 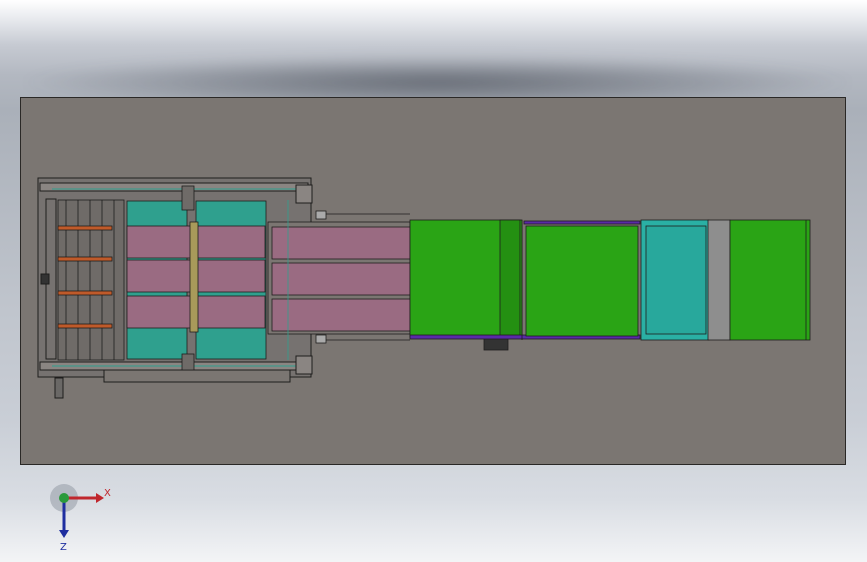 What do you see at coordinates (725, 280) in the screenshot?
I see `cyan-end-conveyor` at bounding box center [725, 280].